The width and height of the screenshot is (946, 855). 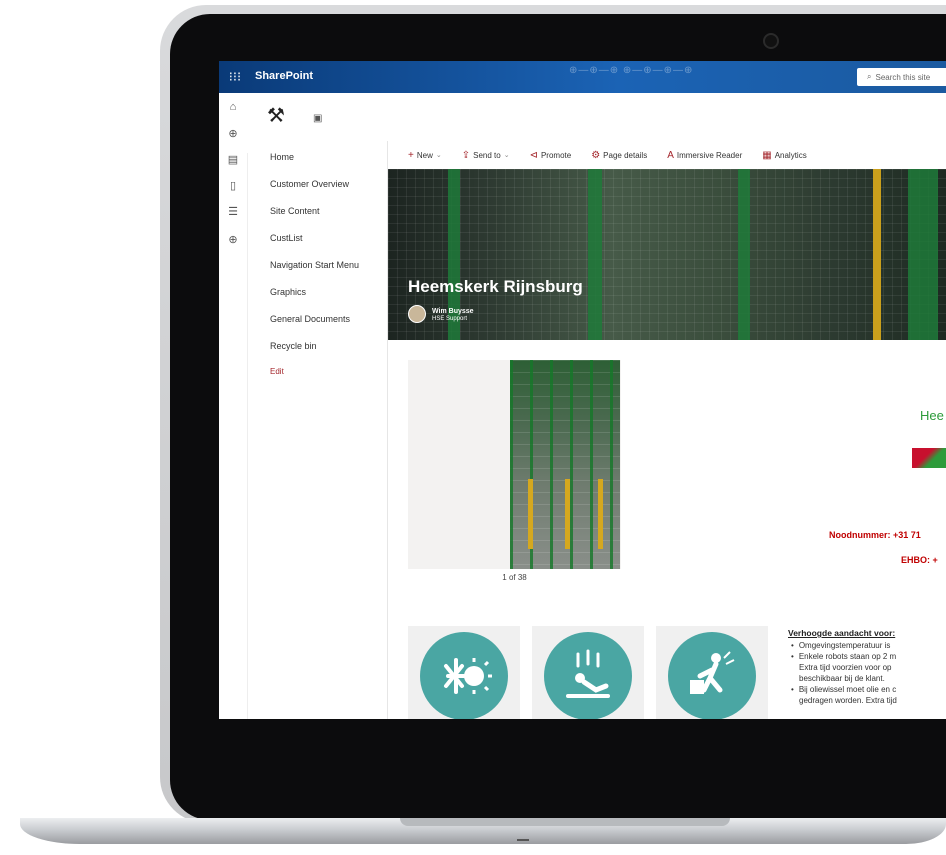 I want to click on search-box: ⌕ Search this site, so click(x=901, y=77).